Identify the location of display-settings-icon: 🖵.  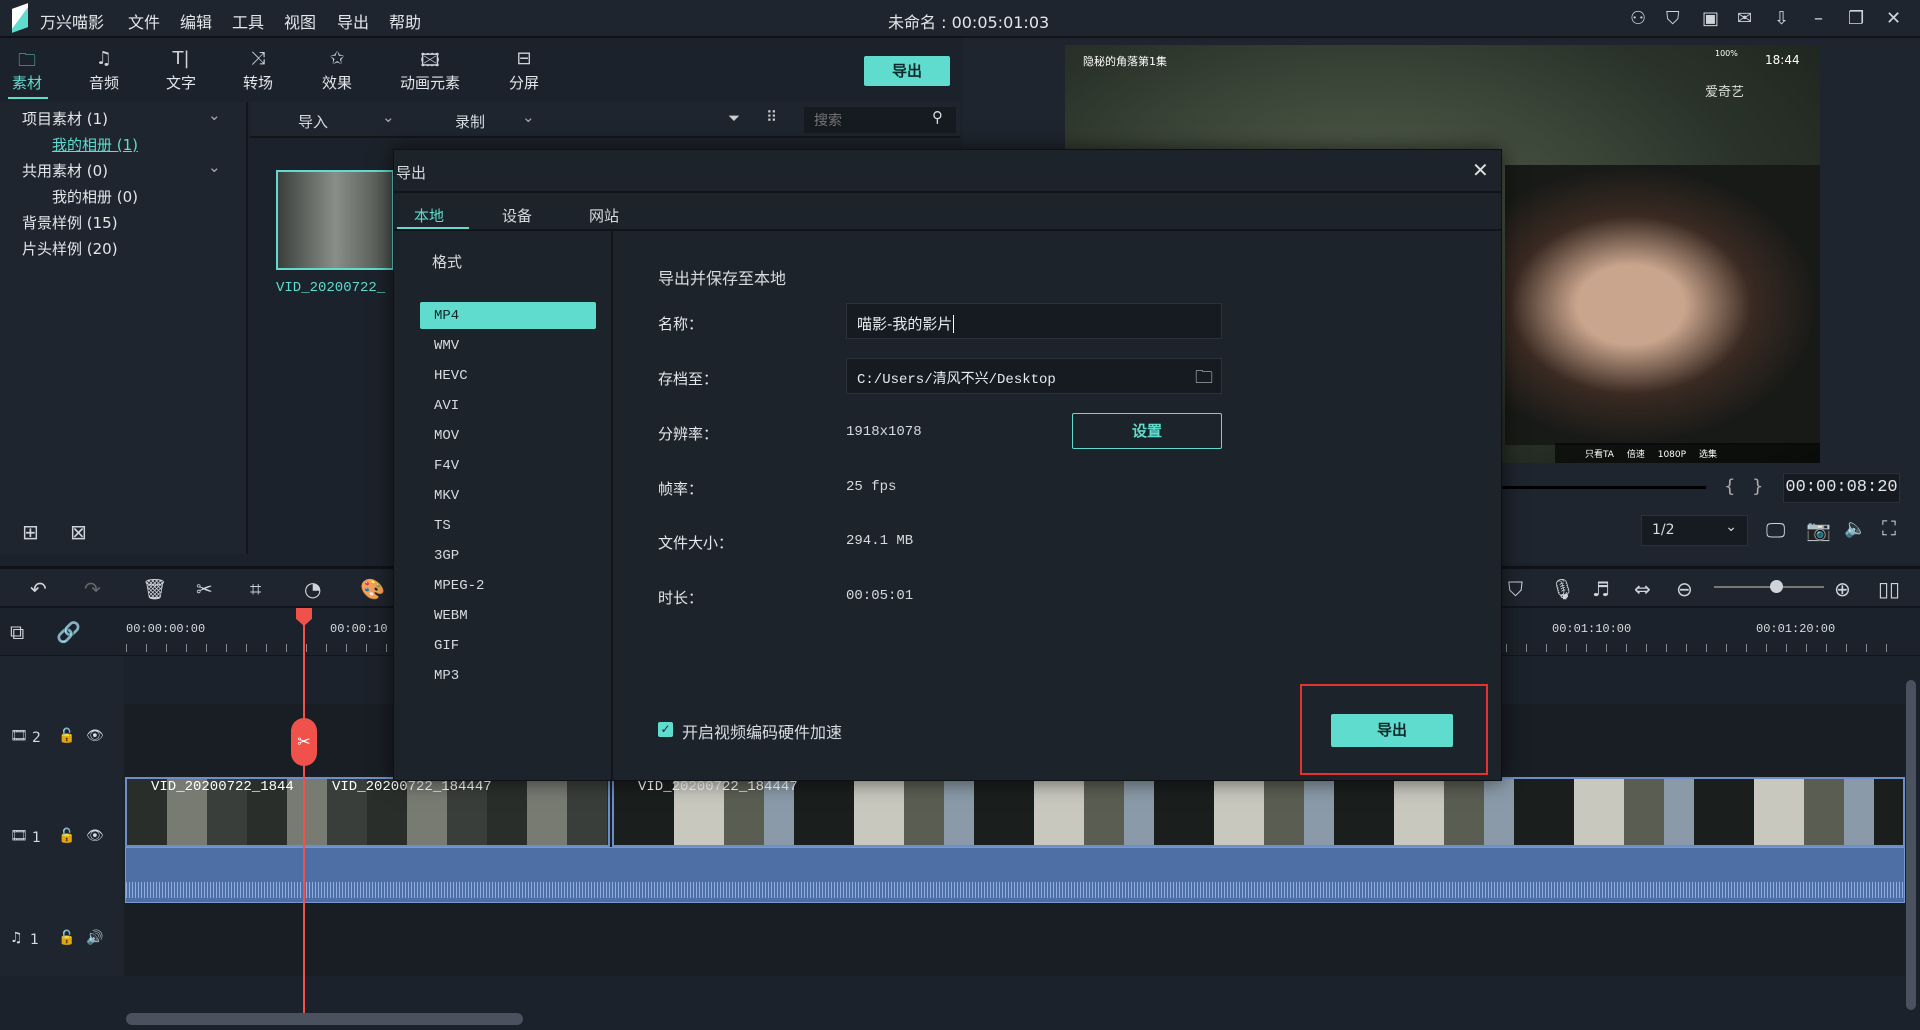
(1775, 530).